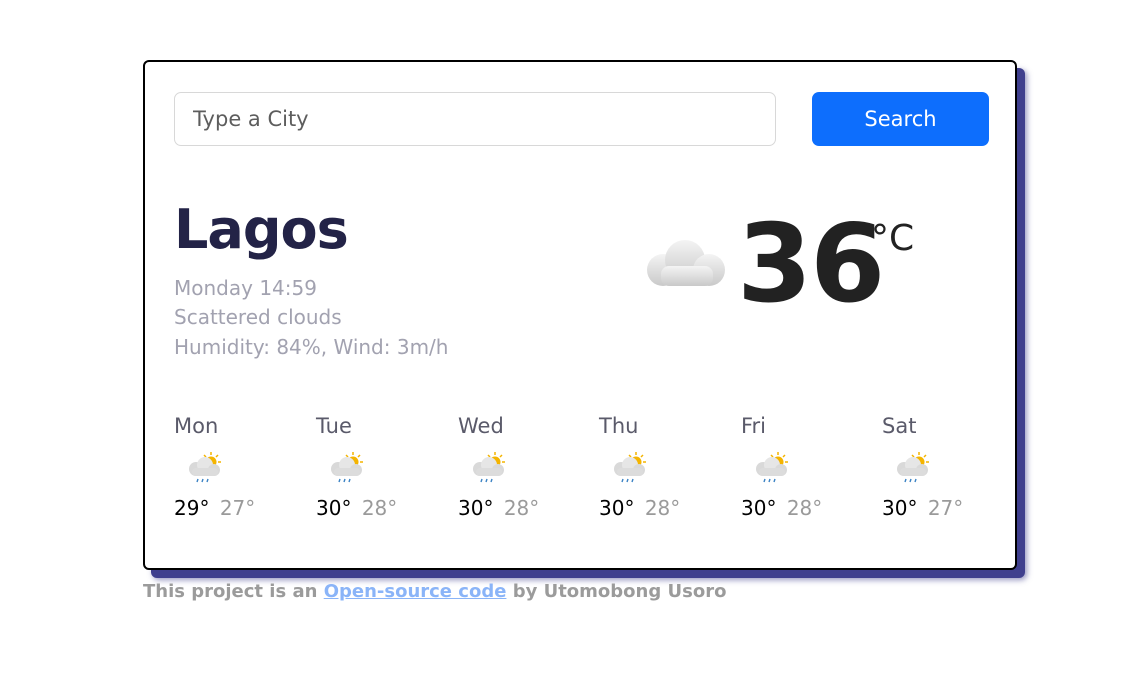  I want to click on forecast-day-name: Sat, so click(899, 426).